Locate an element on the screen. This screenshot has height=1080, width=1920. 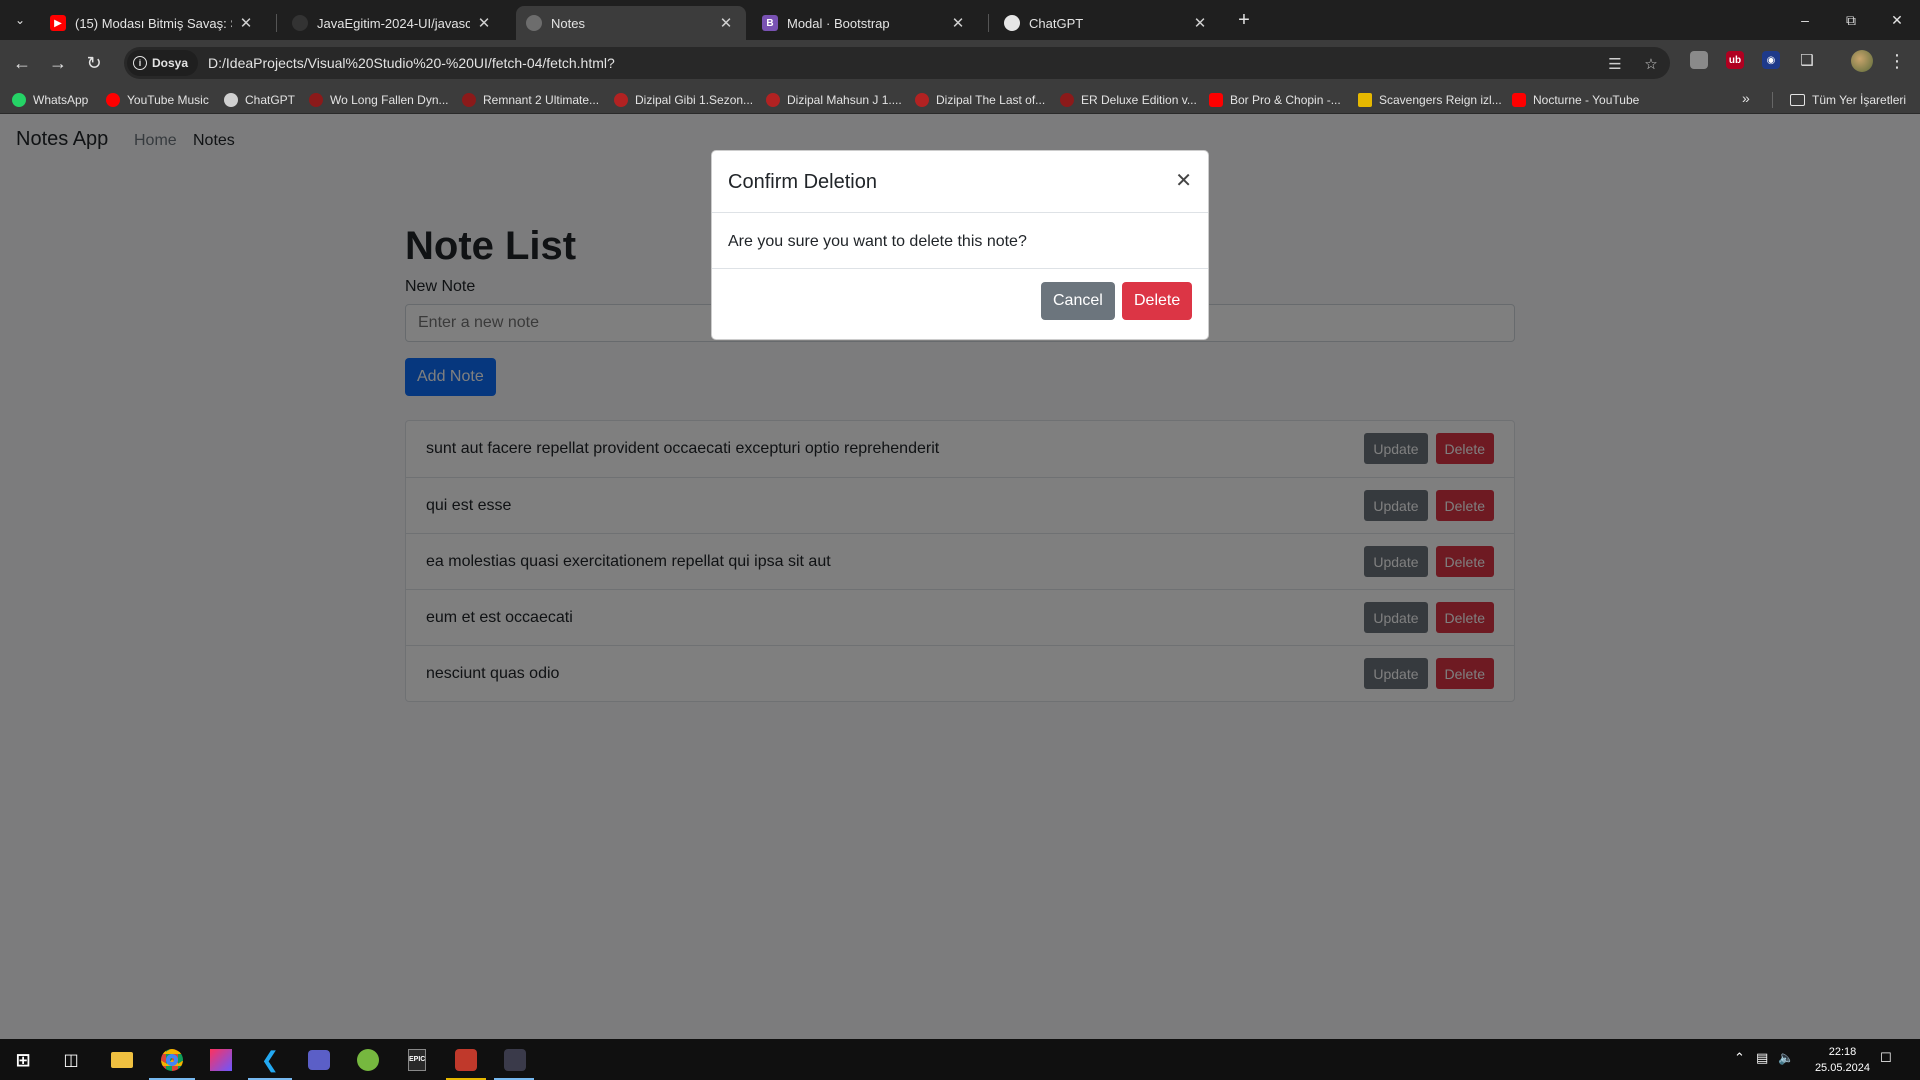
tab-title: JavaEgitim-2024-UI/javascript/f is located at coordinates (393, 23).